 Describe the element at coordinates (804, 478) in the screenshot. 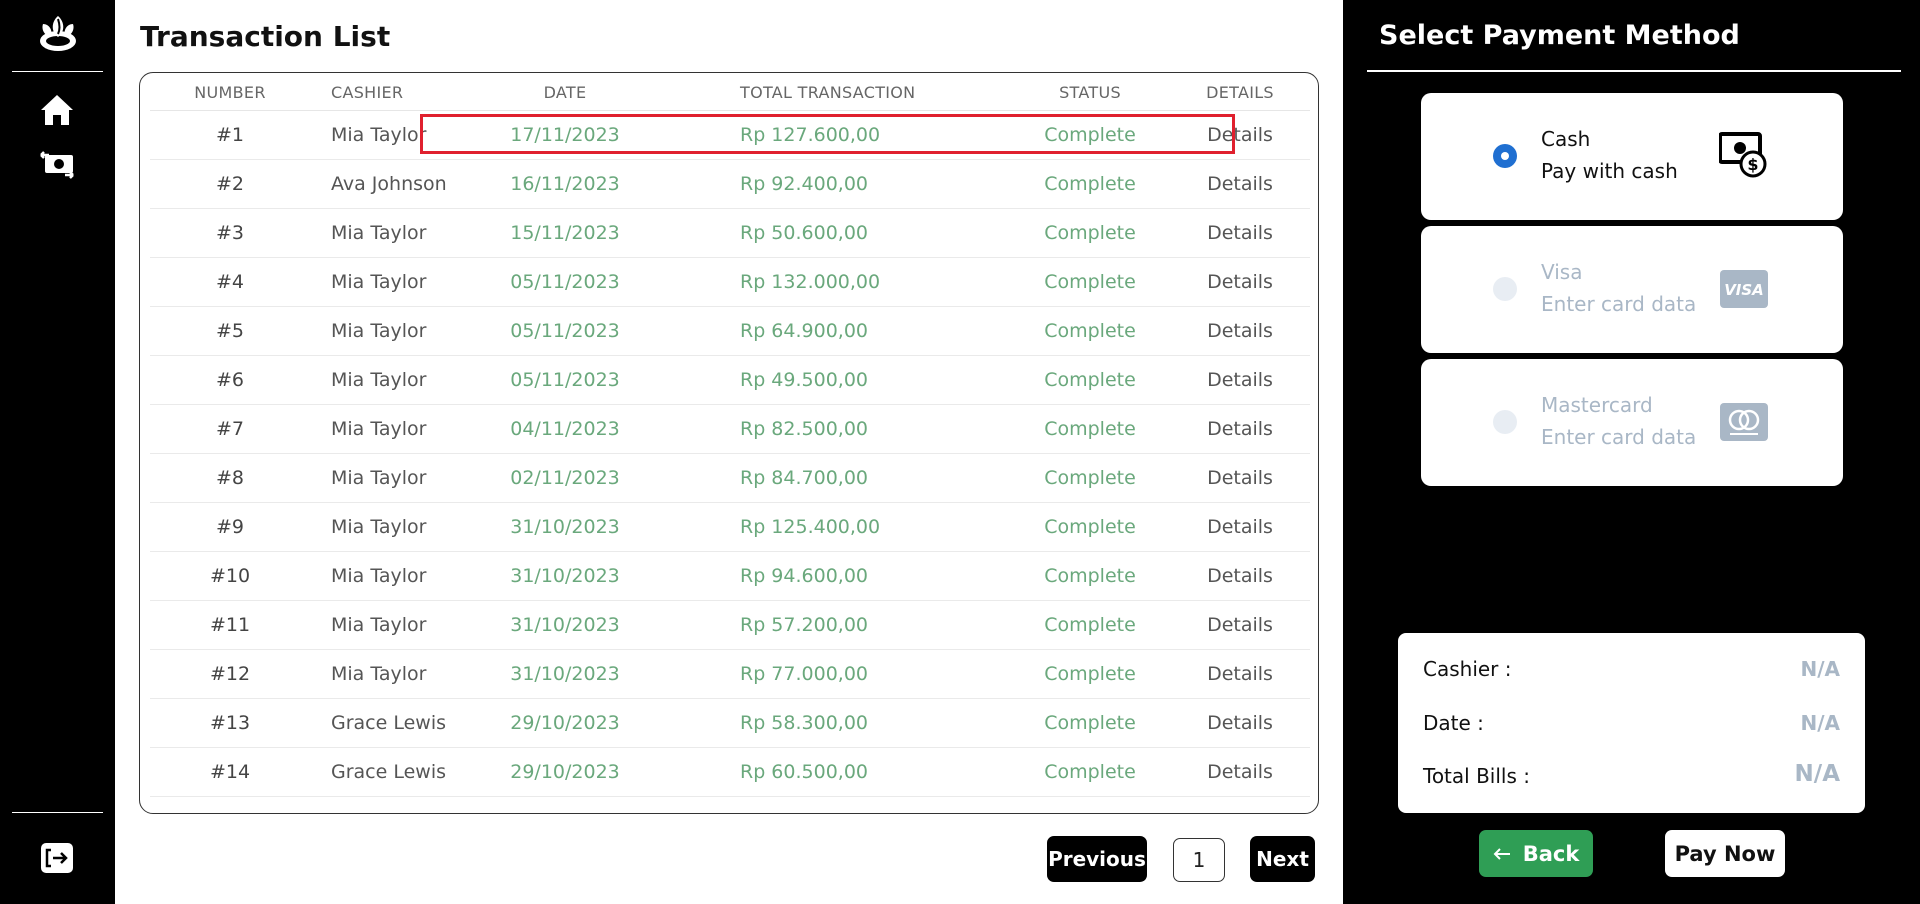

I see `row-total: Rp 84.700,00` at that location.